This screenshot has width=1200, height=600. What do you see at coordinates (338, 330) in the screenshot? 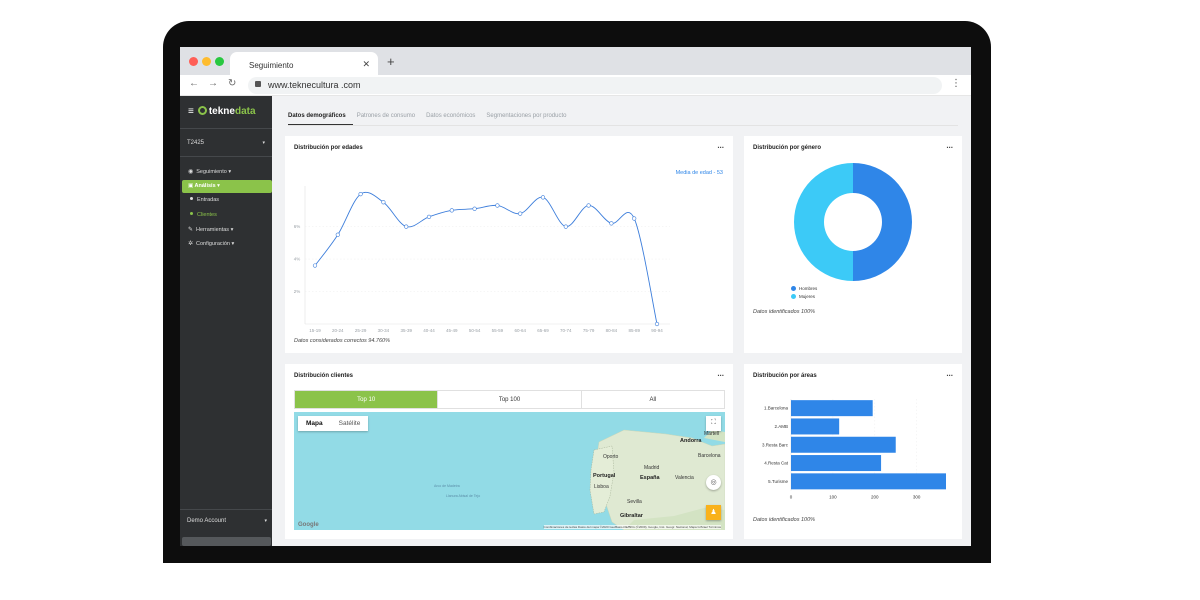
I see `x-tick-label: 20-24` at bounding box center [338, 330].